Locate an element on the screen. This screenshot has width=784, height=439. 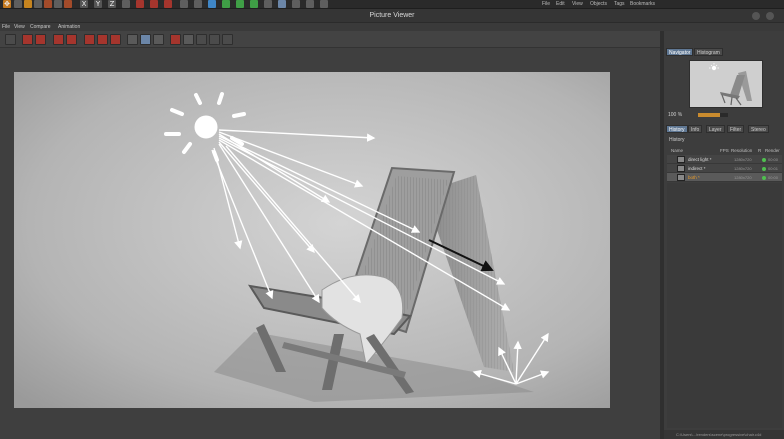
zoom-value: 100 % is located at coordinates (675, 115).